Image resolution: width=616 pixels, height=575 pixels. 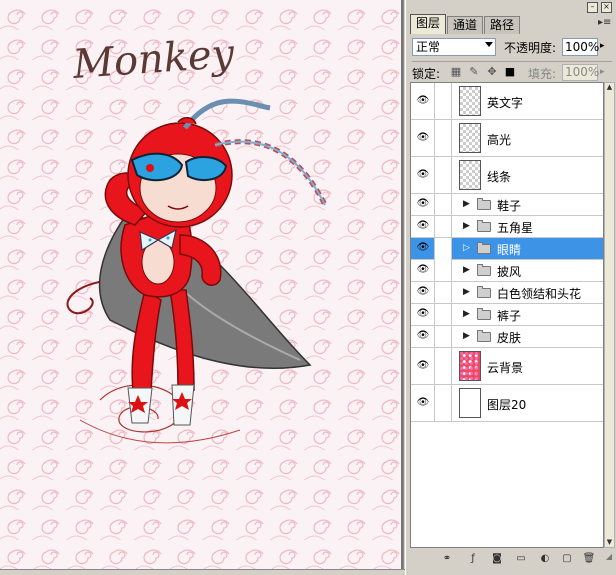 I want to click on layer-name: 云背景, so click(x=505, y=368).